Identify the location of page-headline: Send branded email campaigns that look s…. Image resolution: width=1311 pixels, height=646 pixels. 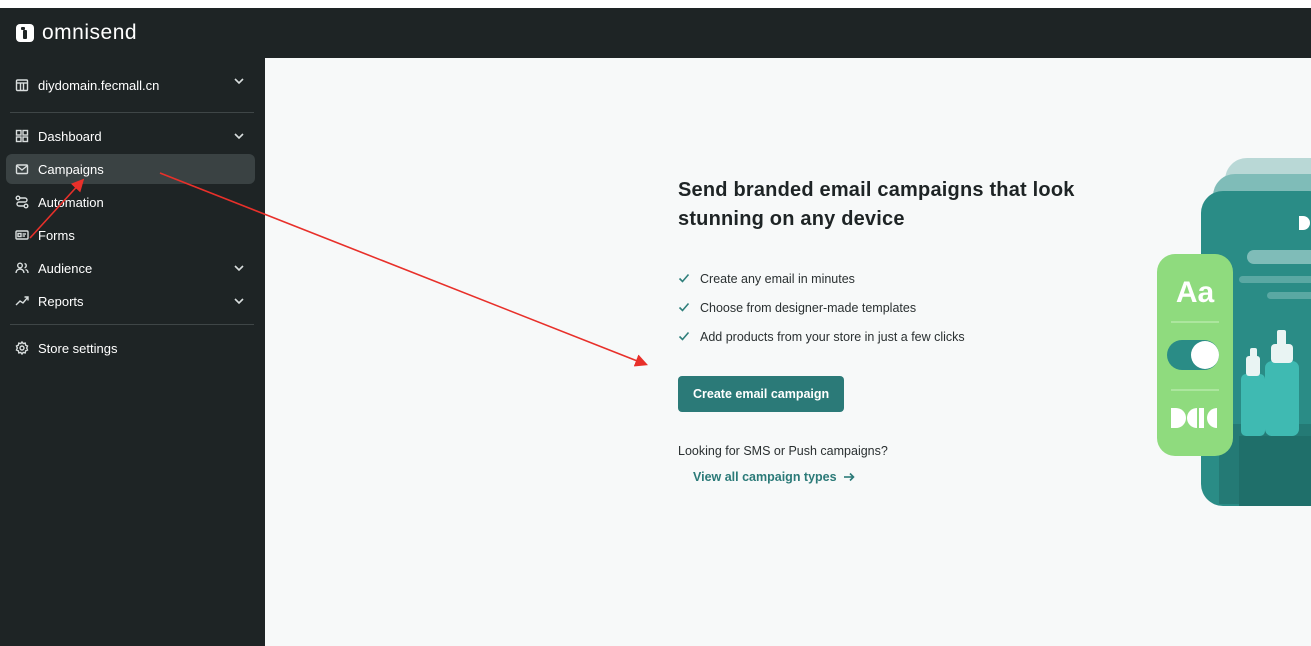
(876, 204).